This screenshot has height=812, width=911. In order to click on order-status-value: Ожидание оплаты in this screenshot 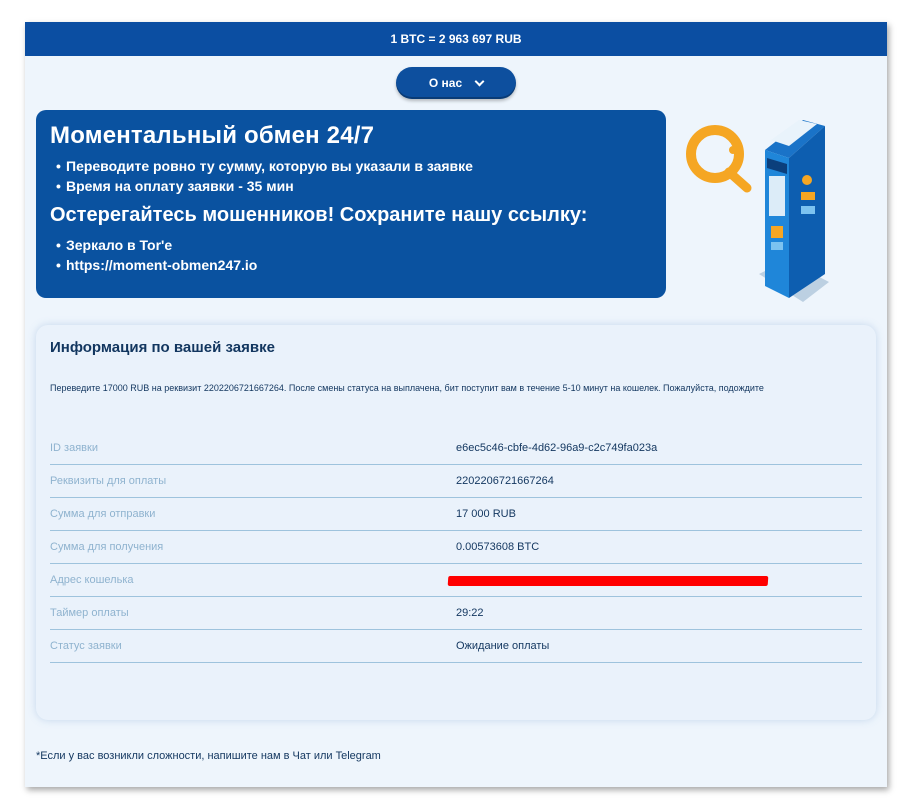, I will do `click(503, 646)`.